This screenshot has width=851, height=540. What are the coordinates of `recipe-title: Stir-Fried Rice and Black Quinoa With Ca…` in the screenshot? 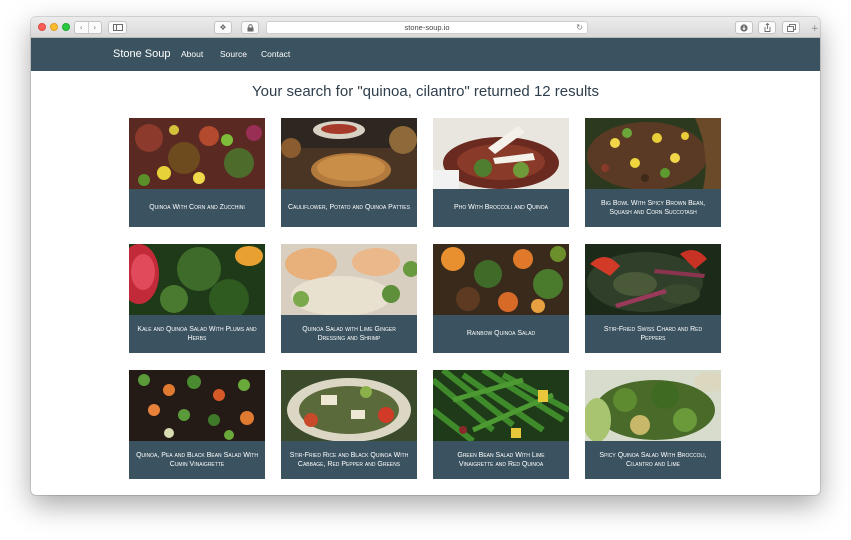 It's located at (349, 460).